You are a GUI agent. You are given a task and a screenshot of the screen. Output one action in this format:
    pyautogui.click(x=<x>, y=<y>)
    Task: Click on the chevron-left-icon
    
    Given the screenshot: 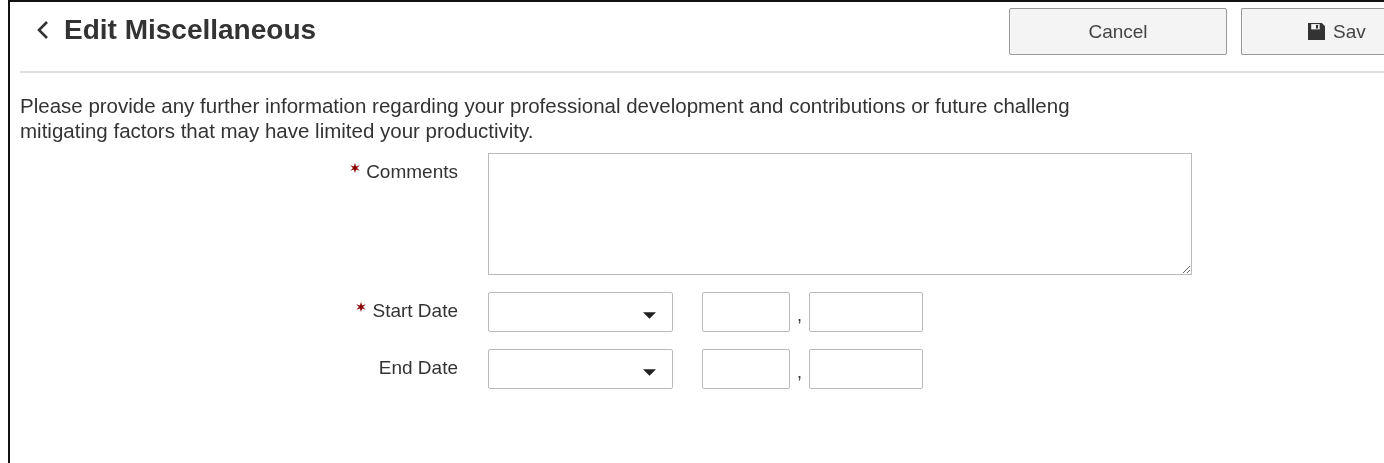 What is the action you would take?
    pyautogui.click(x=43, y=30)
    